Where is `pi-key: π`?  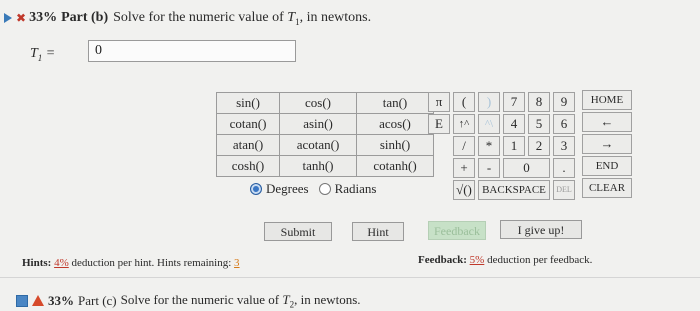 pi-key: π is located at coordinates (439, 102).